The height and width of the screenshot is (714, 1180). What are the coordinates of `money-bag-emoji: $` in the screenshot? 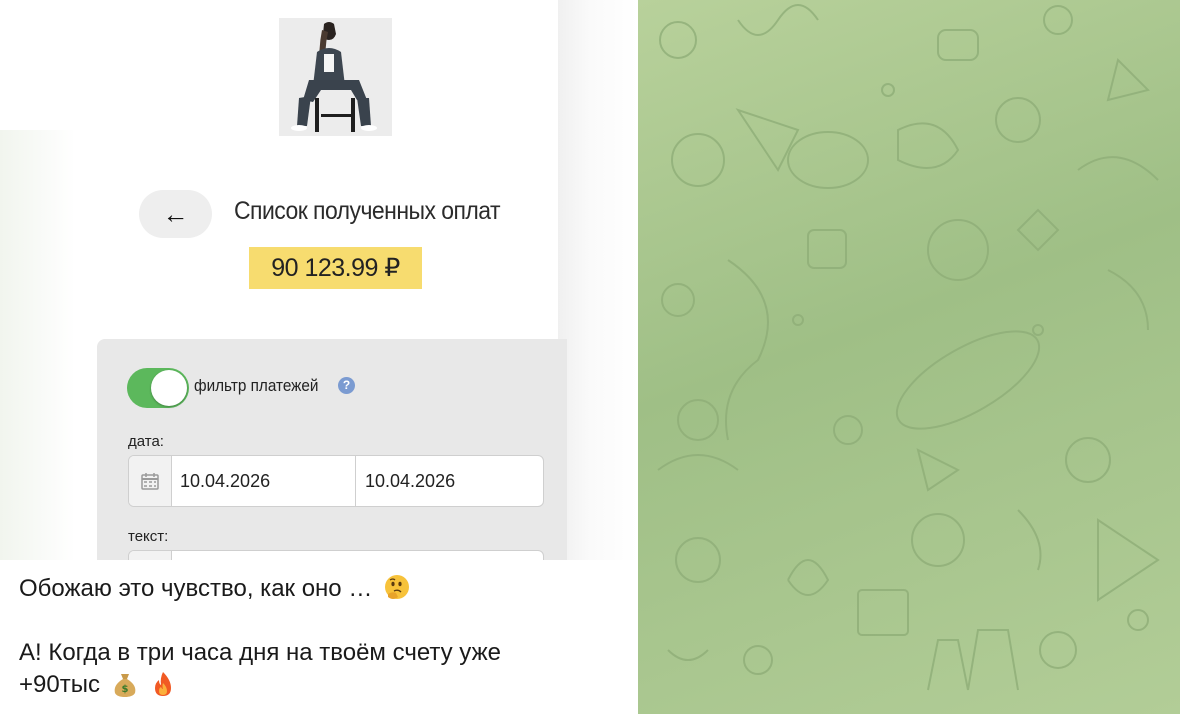 It's located at (124, 685).